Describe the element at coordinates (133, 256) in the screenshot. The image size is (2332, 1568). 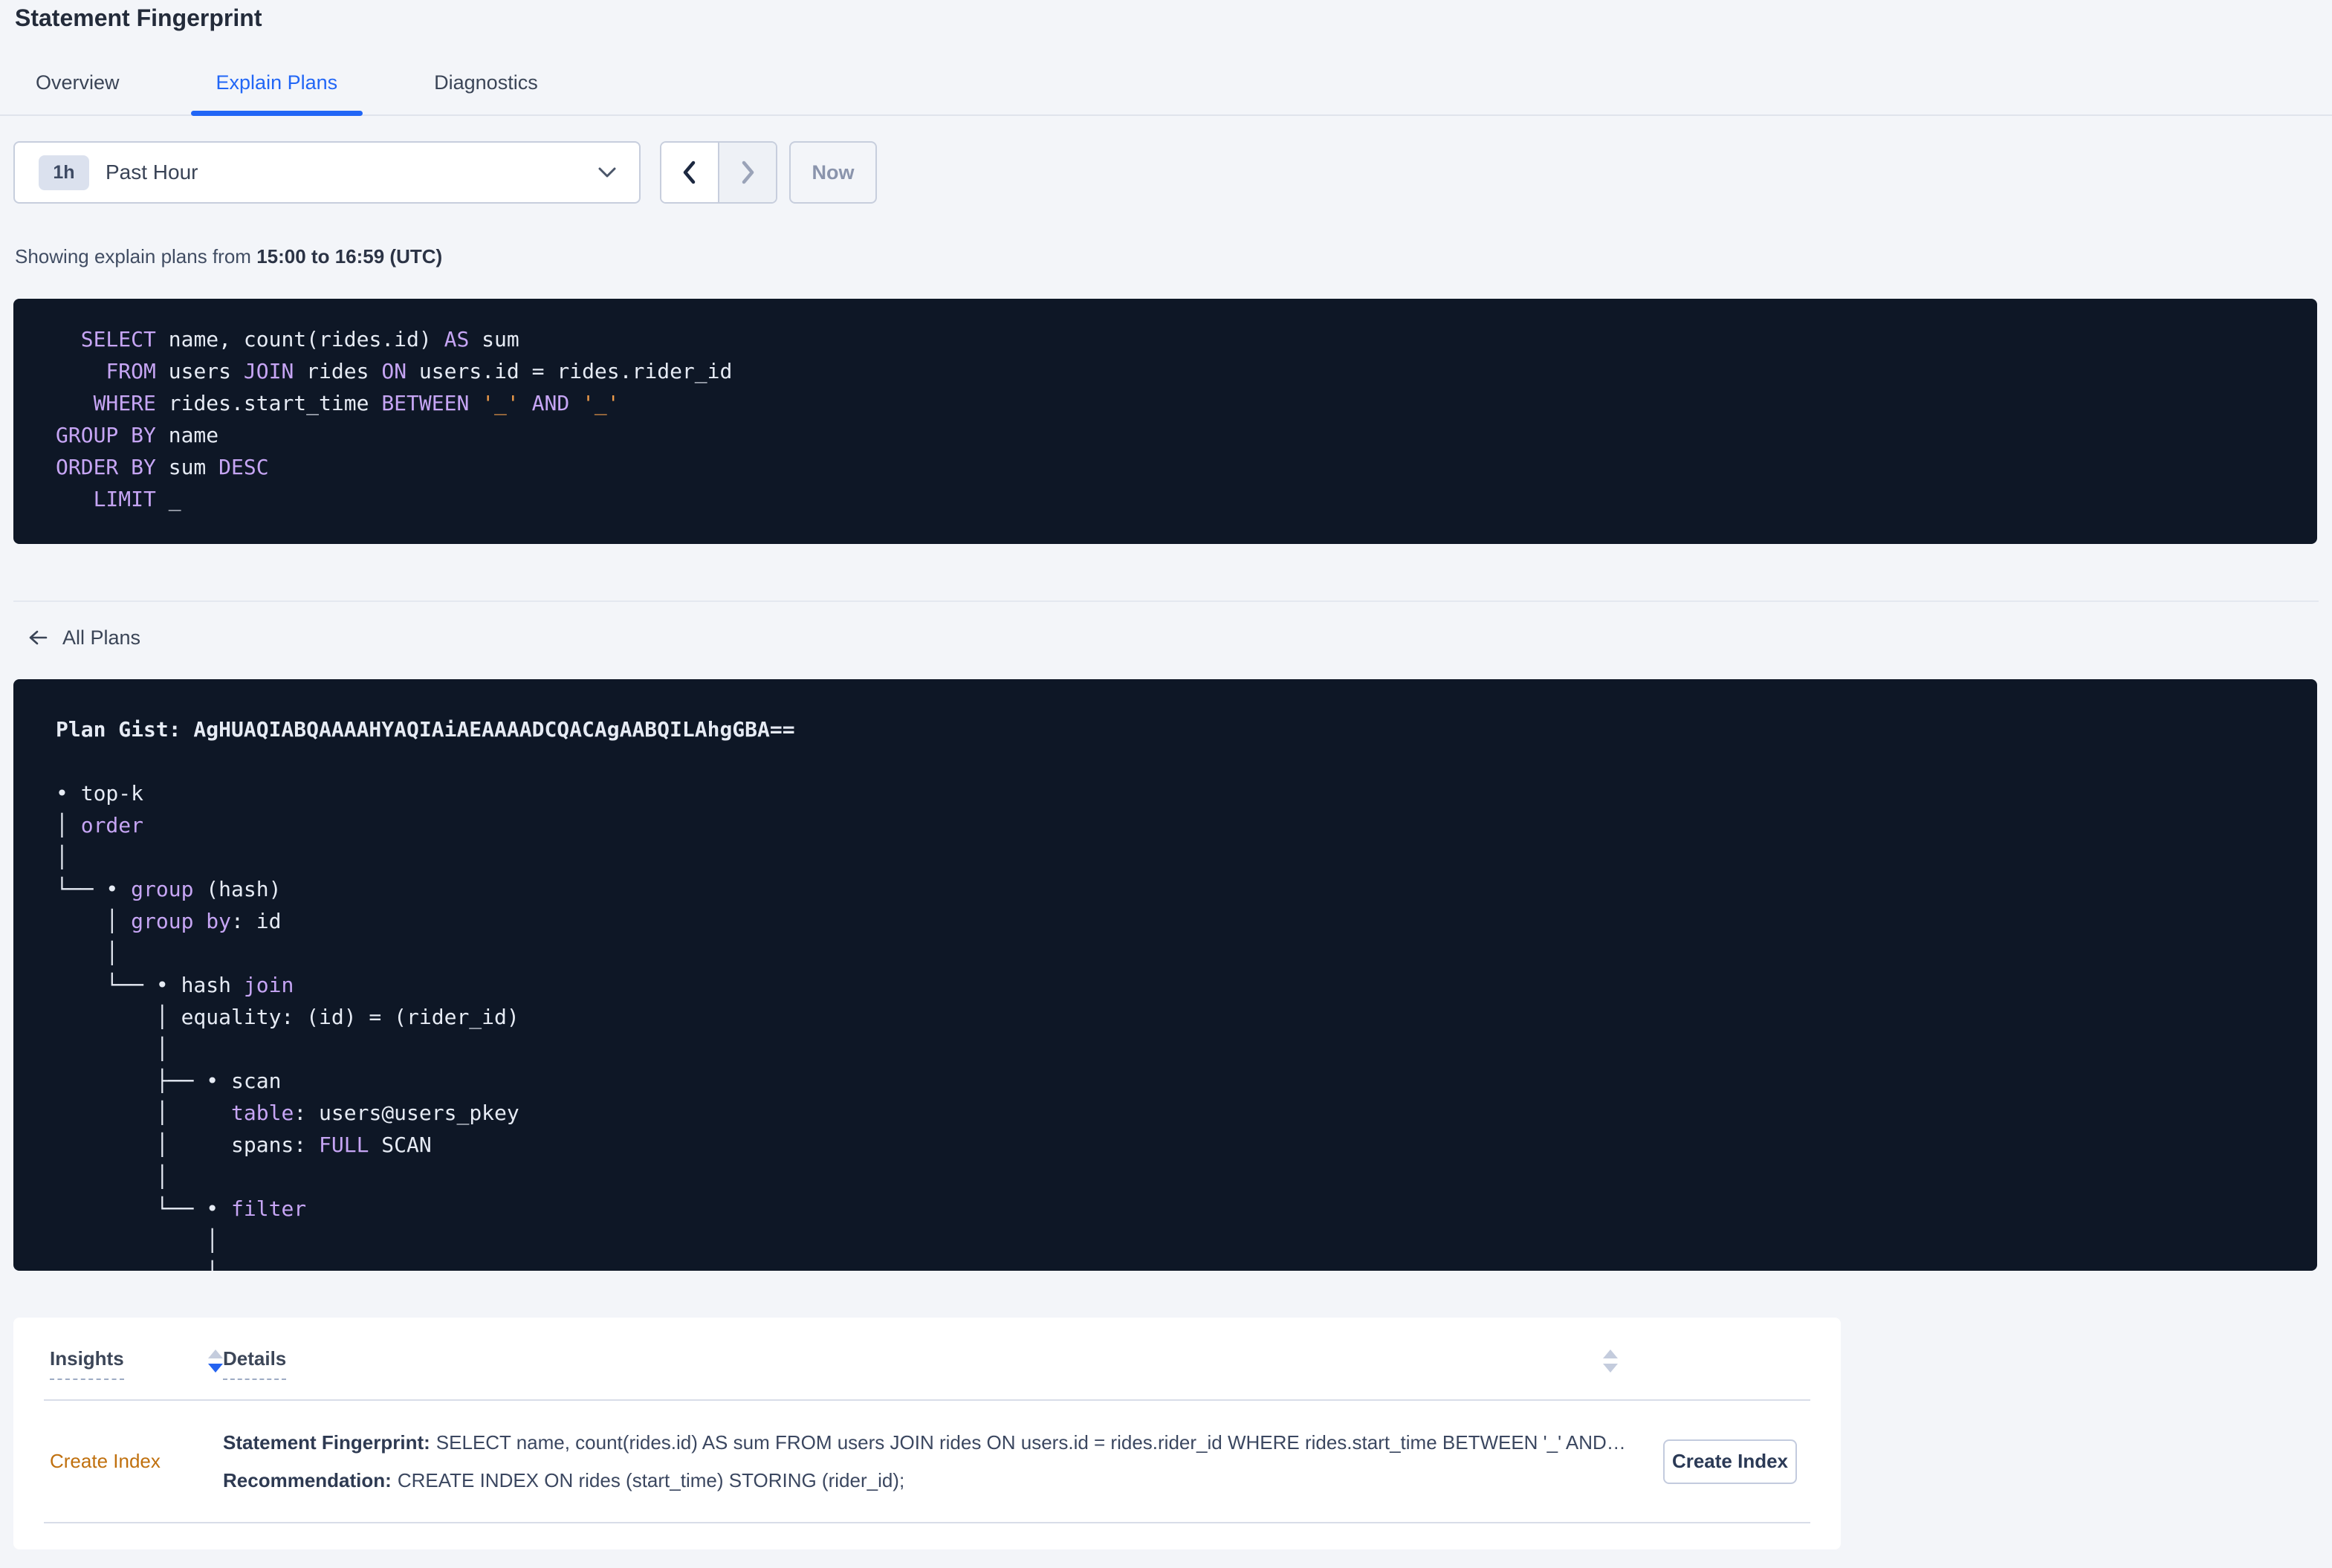
I see `summary-prefix: Showing explain plans from` at that location.